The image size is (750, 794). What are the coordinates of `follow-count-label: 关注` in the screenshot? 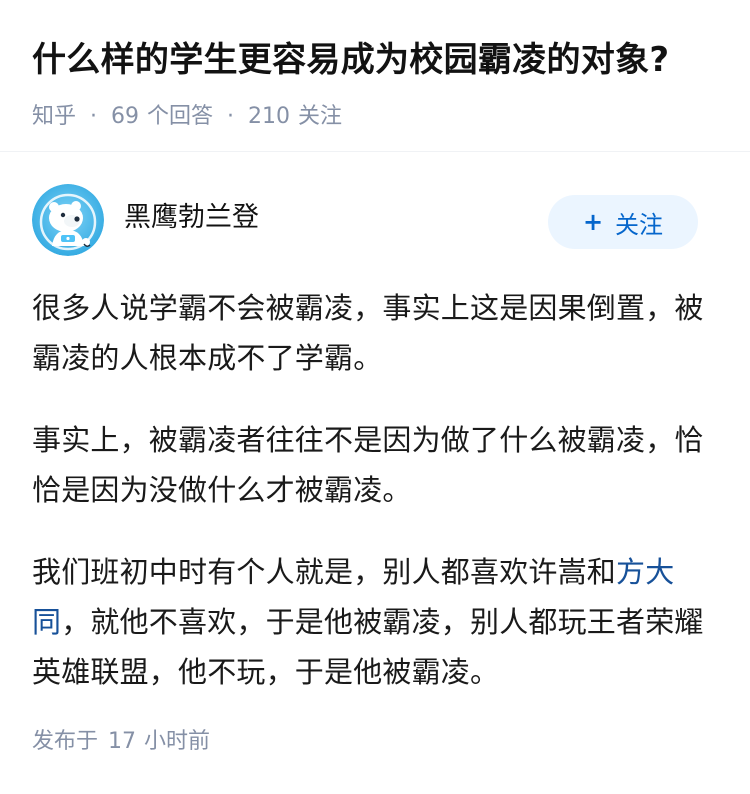 It's located at (320, 116).